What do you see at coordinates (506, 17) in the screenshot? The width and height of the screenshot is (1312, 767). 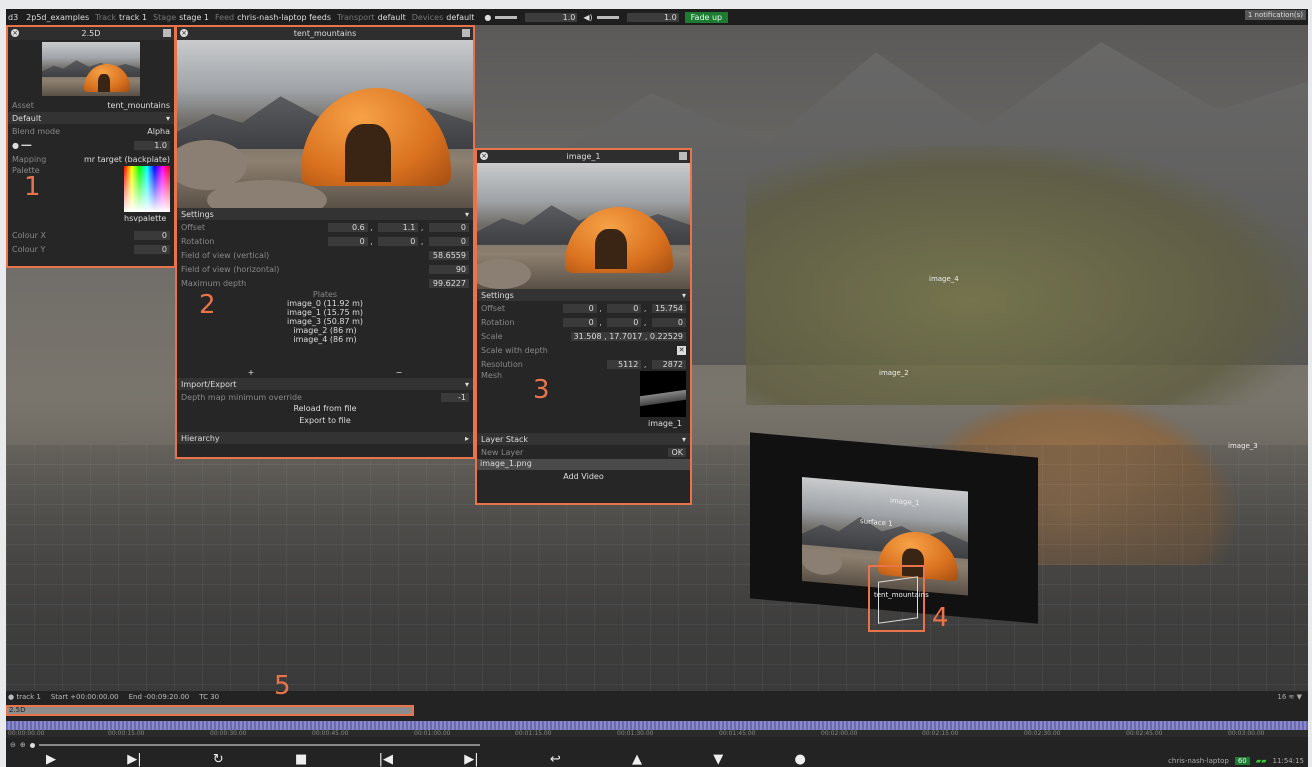 I see `brightness-slider` at bounding box center [506, 17].